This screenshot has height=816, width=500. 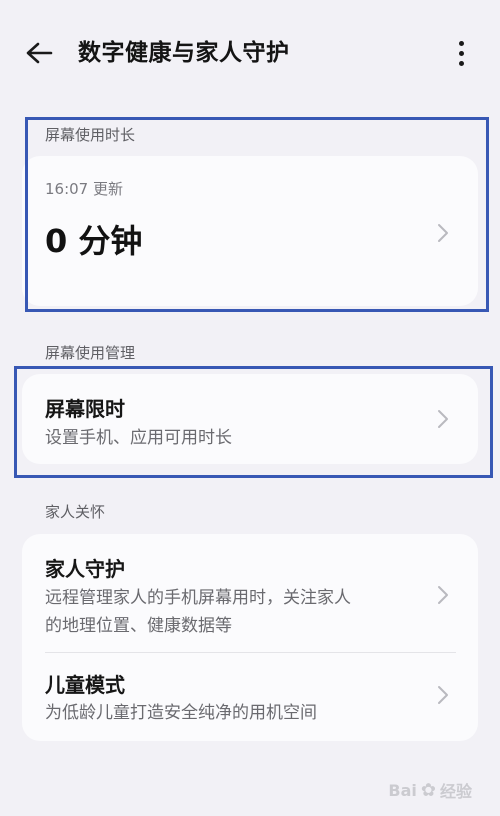 I want to click on app-header: 数字健康与家人守护, so click(x=250, y=54).